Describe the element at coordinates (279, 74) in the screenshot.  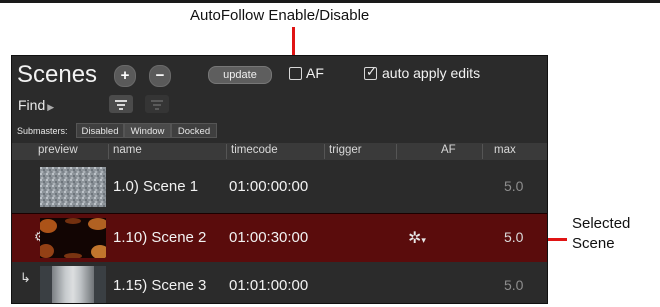
I see `scenes-titlebar: Scenes + − update AF ✓ auto apply edits` at that location.